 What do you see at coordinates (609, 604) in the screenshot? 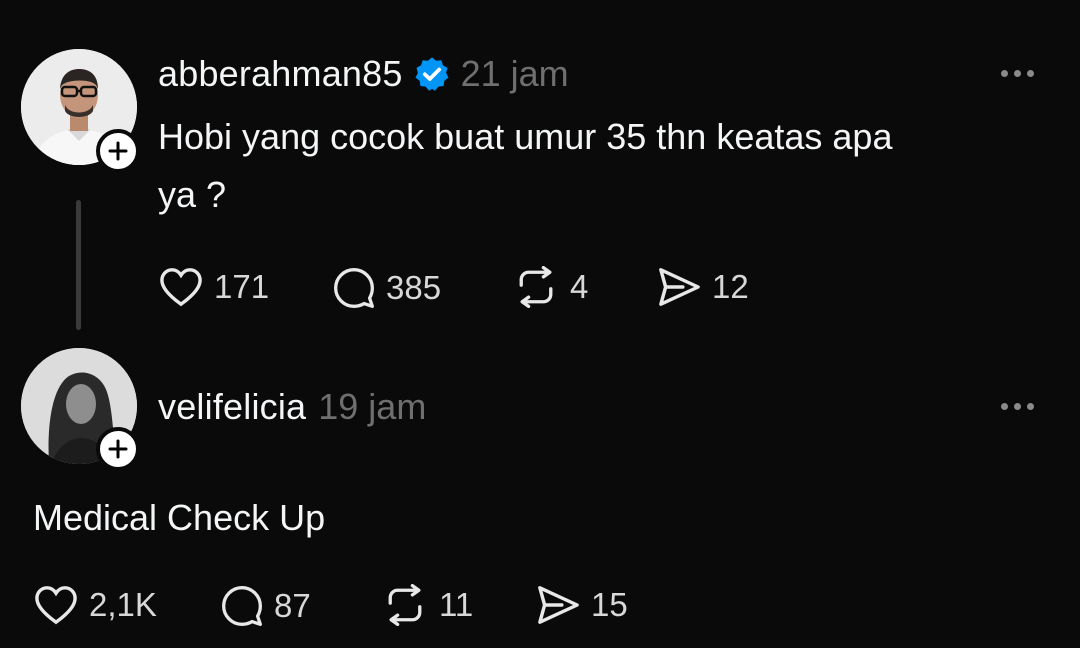
I see `post2-share-count: 15` at bounding box center [609, 604].